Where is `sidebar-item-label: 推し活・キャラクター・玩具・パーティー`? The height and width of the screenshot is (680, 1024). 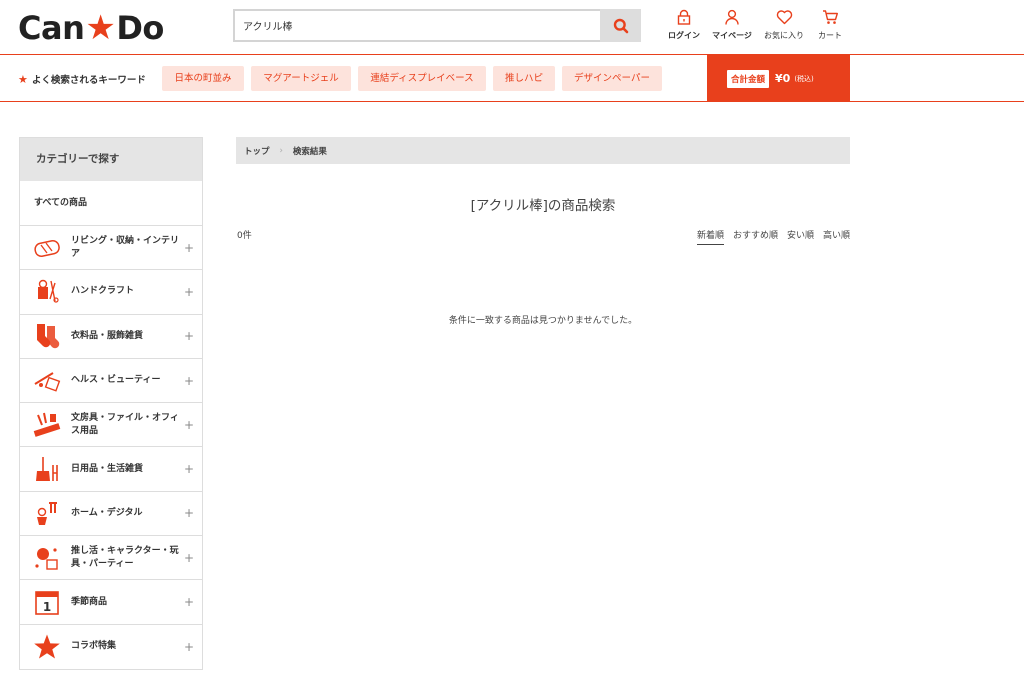 sidebar-item-label: 推し活・キャラクター・玩具・パーティー is located at coordinates (125, 557).